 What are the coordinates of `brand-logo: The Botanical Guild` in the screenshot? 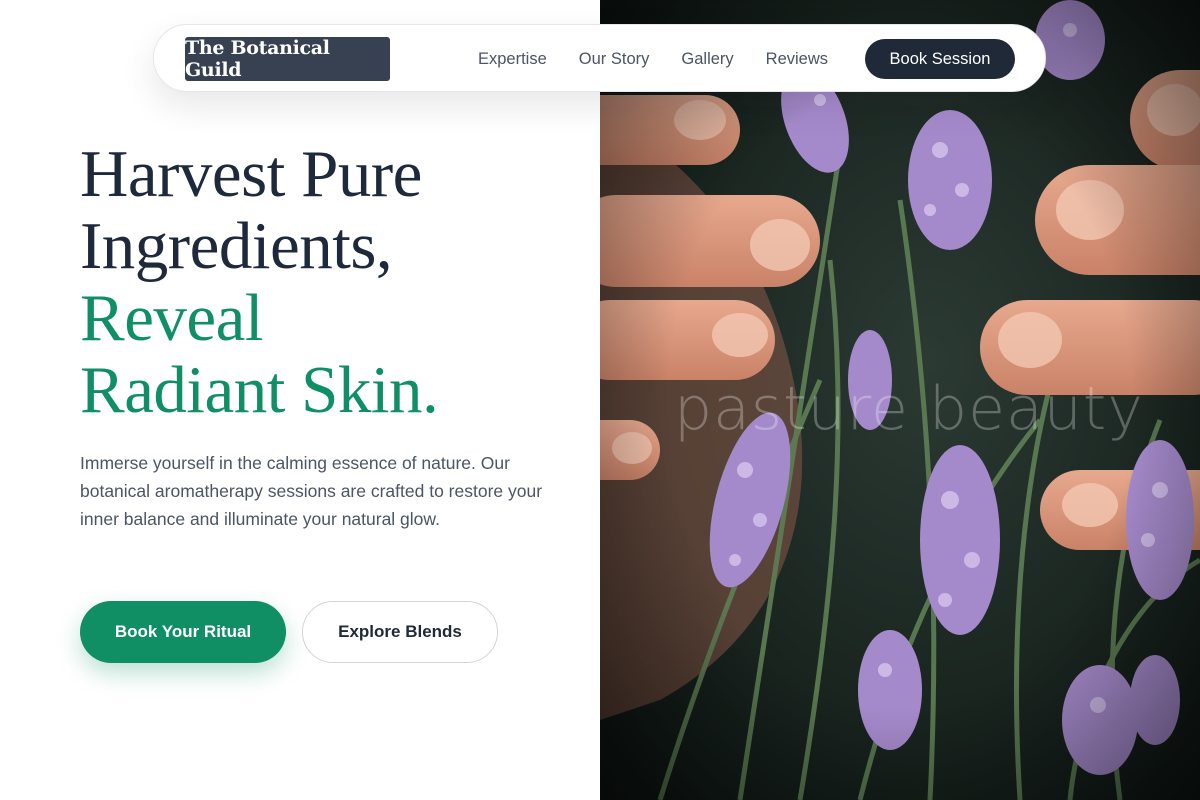 It's located at (287, 59).